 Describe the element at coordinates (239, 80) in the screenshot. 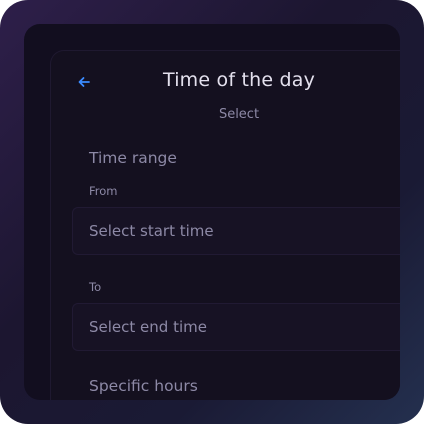

I see `page-title: Time of the day` at that location.